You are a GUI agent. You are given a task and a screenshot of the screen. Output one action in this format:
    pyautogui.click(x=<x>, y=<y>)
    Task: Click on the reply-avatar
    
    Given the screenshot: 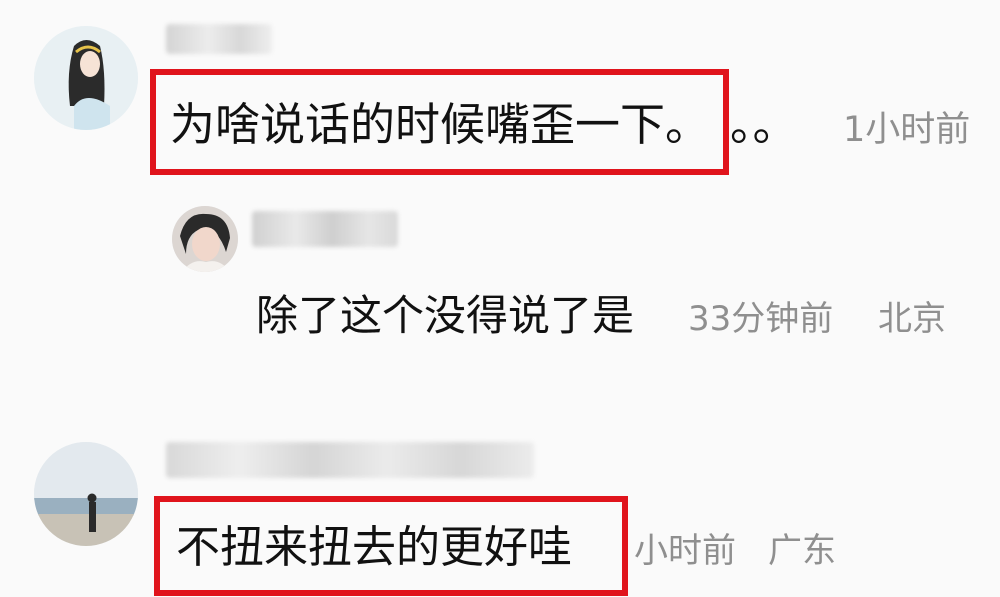 What is the action you would take?
    pyautogui.click(x=205, y=239)
    